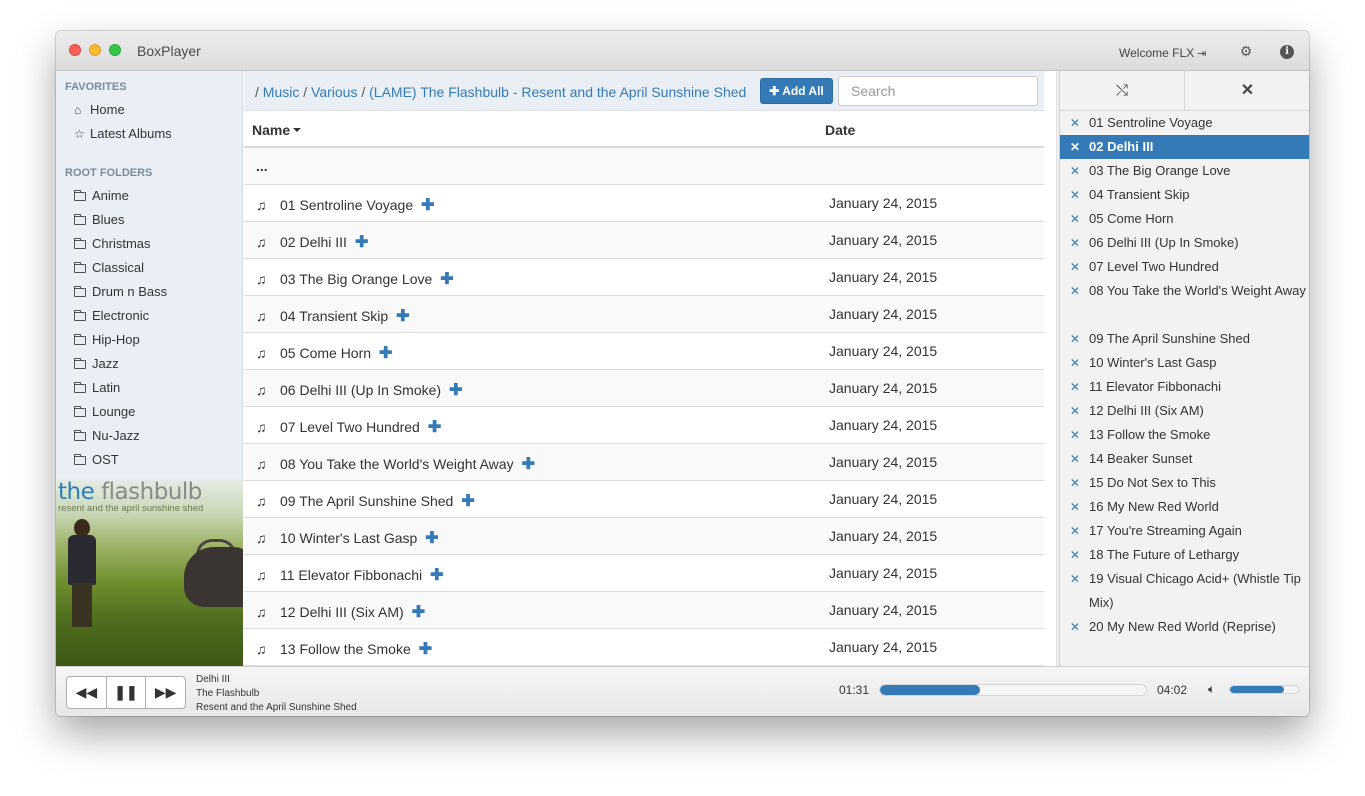  What do you see at coordinates (1247, 91) in the screenshot?
I see `clear-playlist-button: ✕` at bounding box center [1247, 91].